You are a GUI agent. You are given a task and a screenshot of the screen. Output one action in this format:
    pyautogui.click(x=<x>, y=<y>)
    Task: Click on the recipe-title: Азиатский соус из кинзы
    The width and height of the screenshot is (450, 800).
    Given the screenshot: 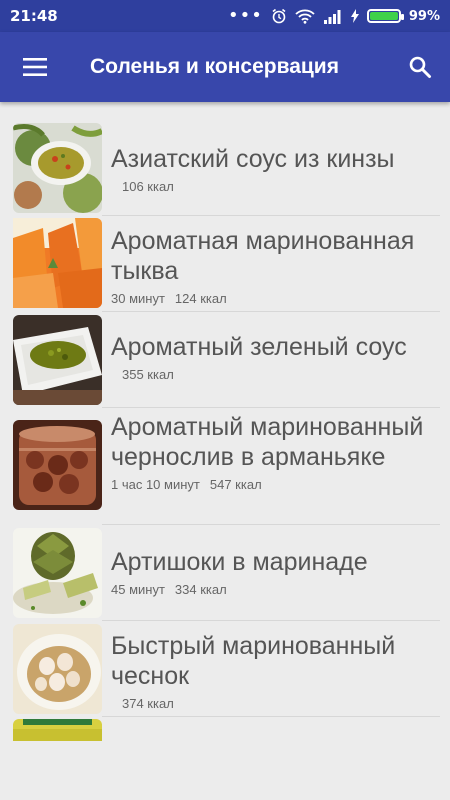 What is the action you would take?
    pyautogui.click(x=253, y=159)
    